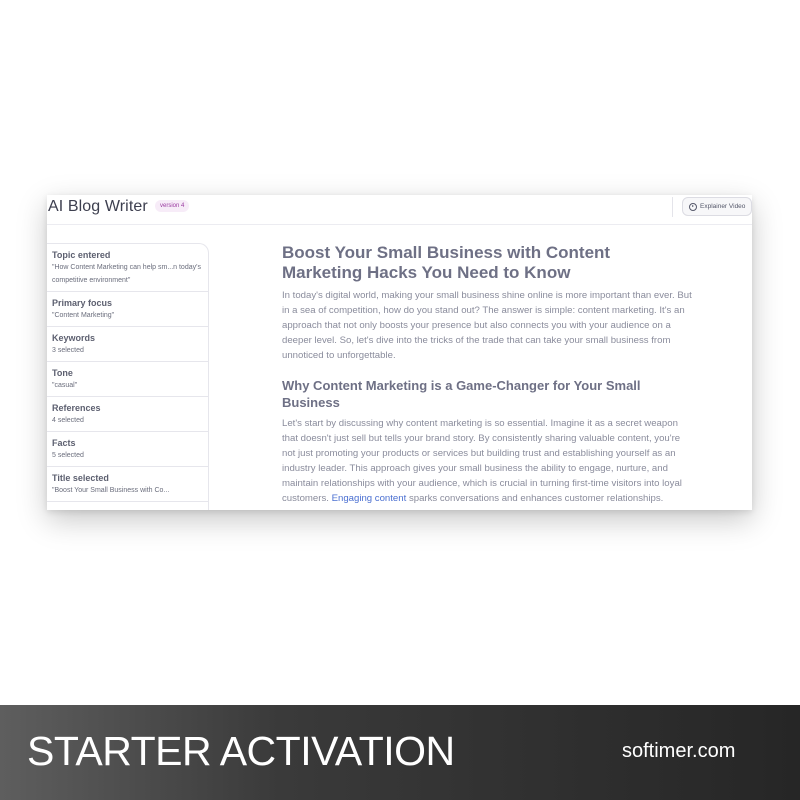 This screenshot has width=800, height=800. Describe the element at coordinates (98, 206) in the screenshot. I see `app-title: AI Blog Writer` at that location.